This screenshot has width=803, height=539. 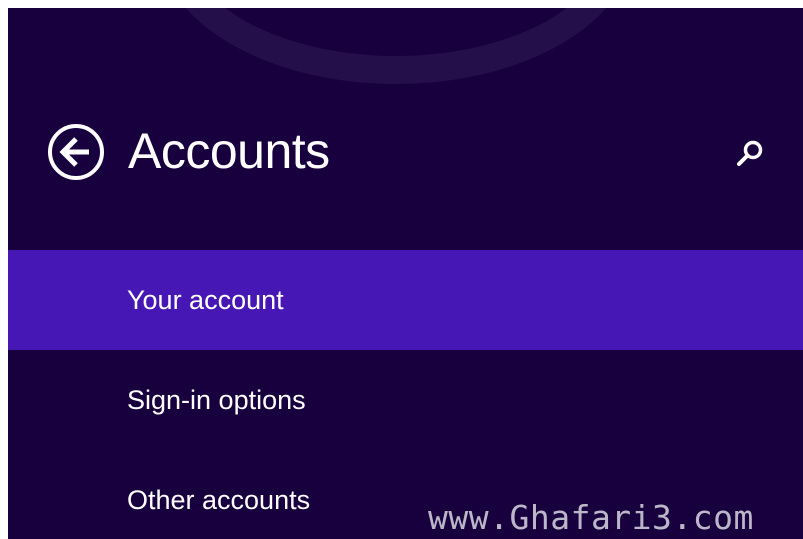 What do you see at coordinates (396, 46) in the screenshot?
I see `watermark-shape` at bounding box center [396, 46].